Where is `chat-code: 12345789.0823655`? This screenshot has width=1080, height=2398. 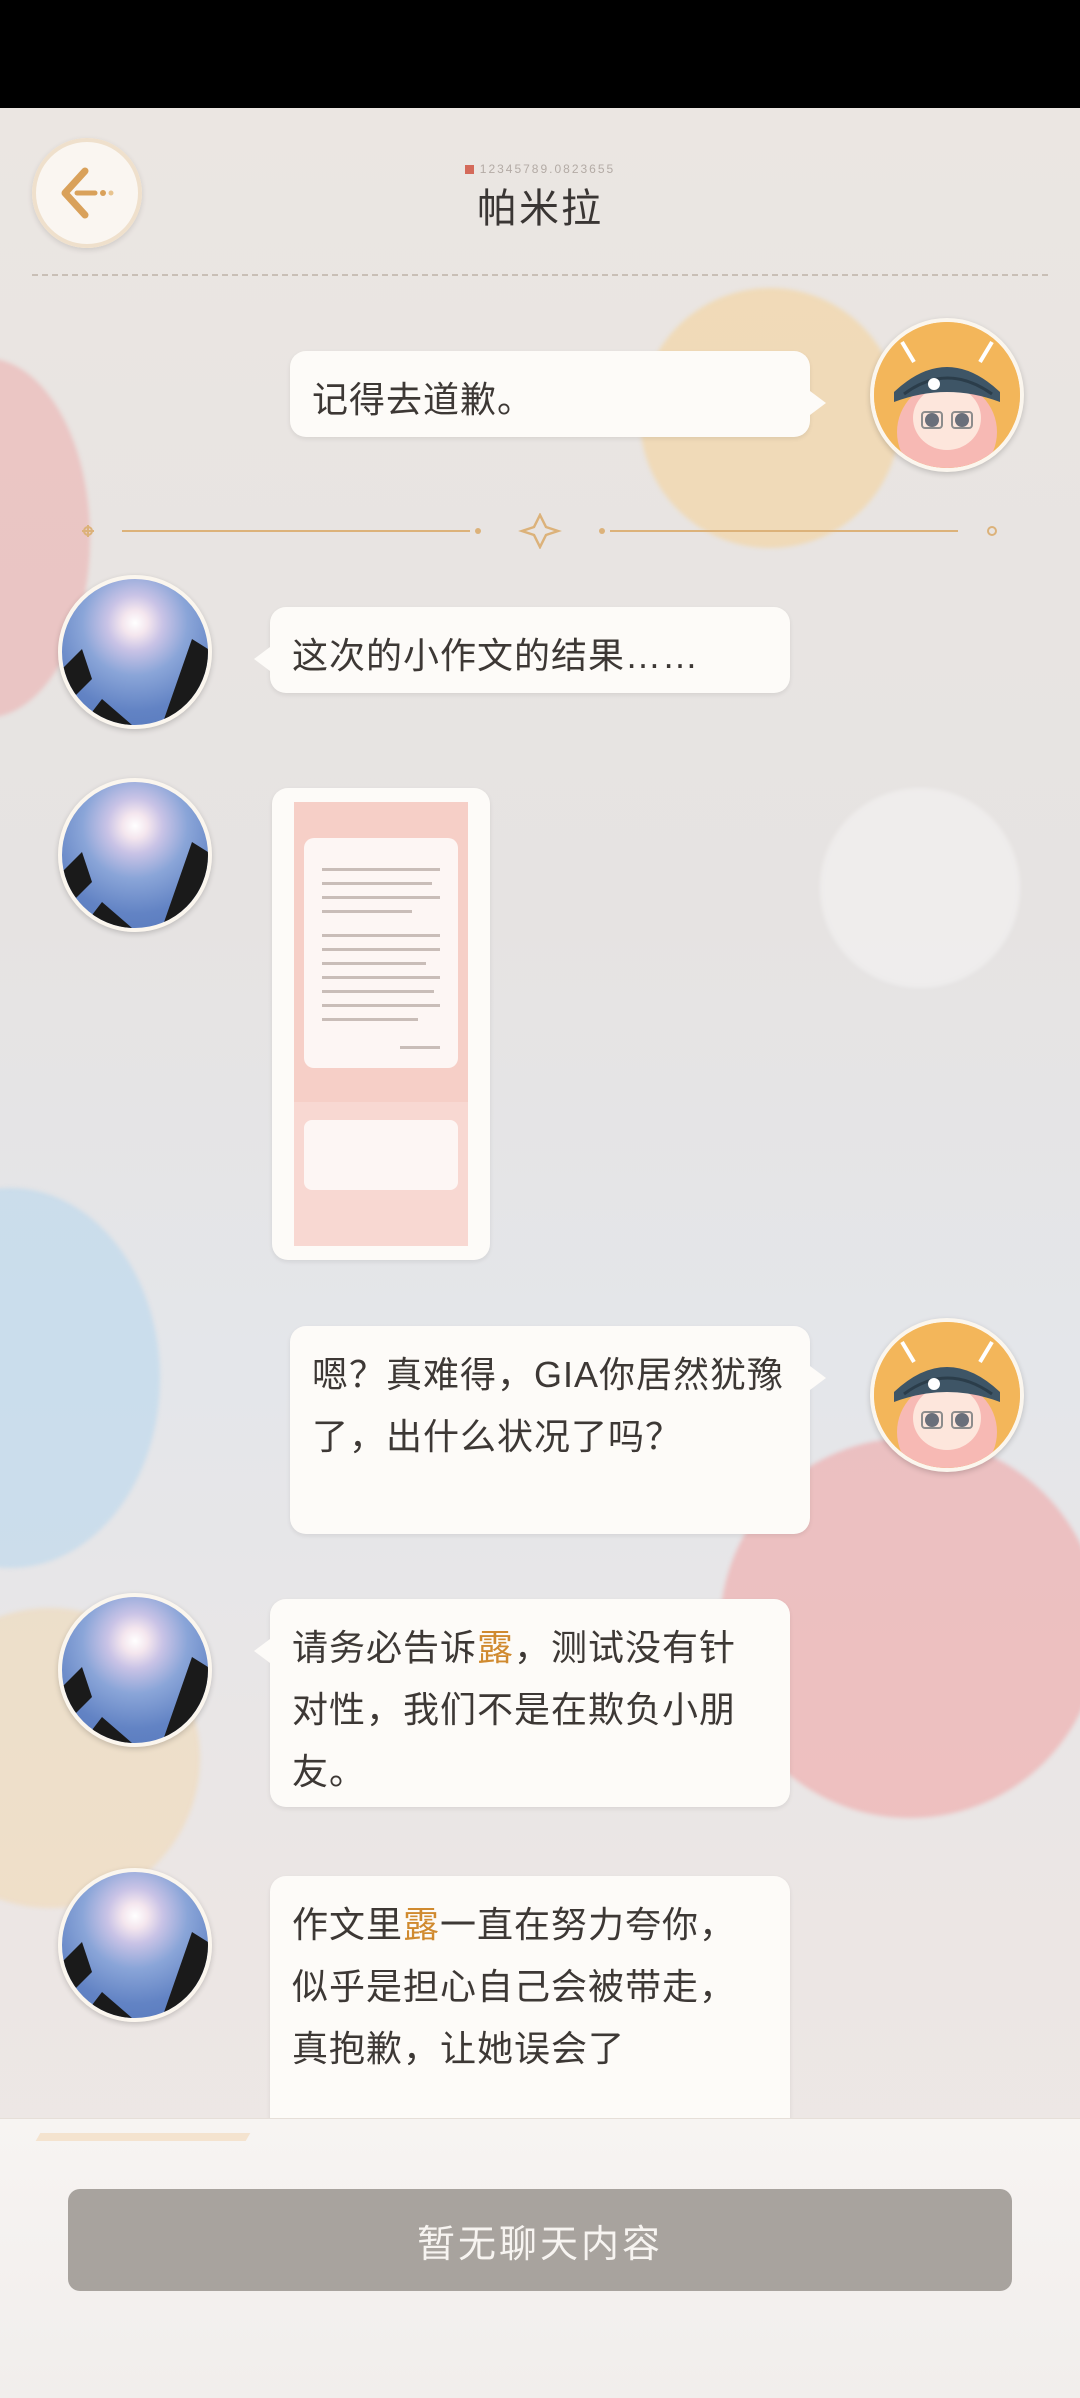
chat-code: 12345789.0823655 is located at coordinates (540, 169).